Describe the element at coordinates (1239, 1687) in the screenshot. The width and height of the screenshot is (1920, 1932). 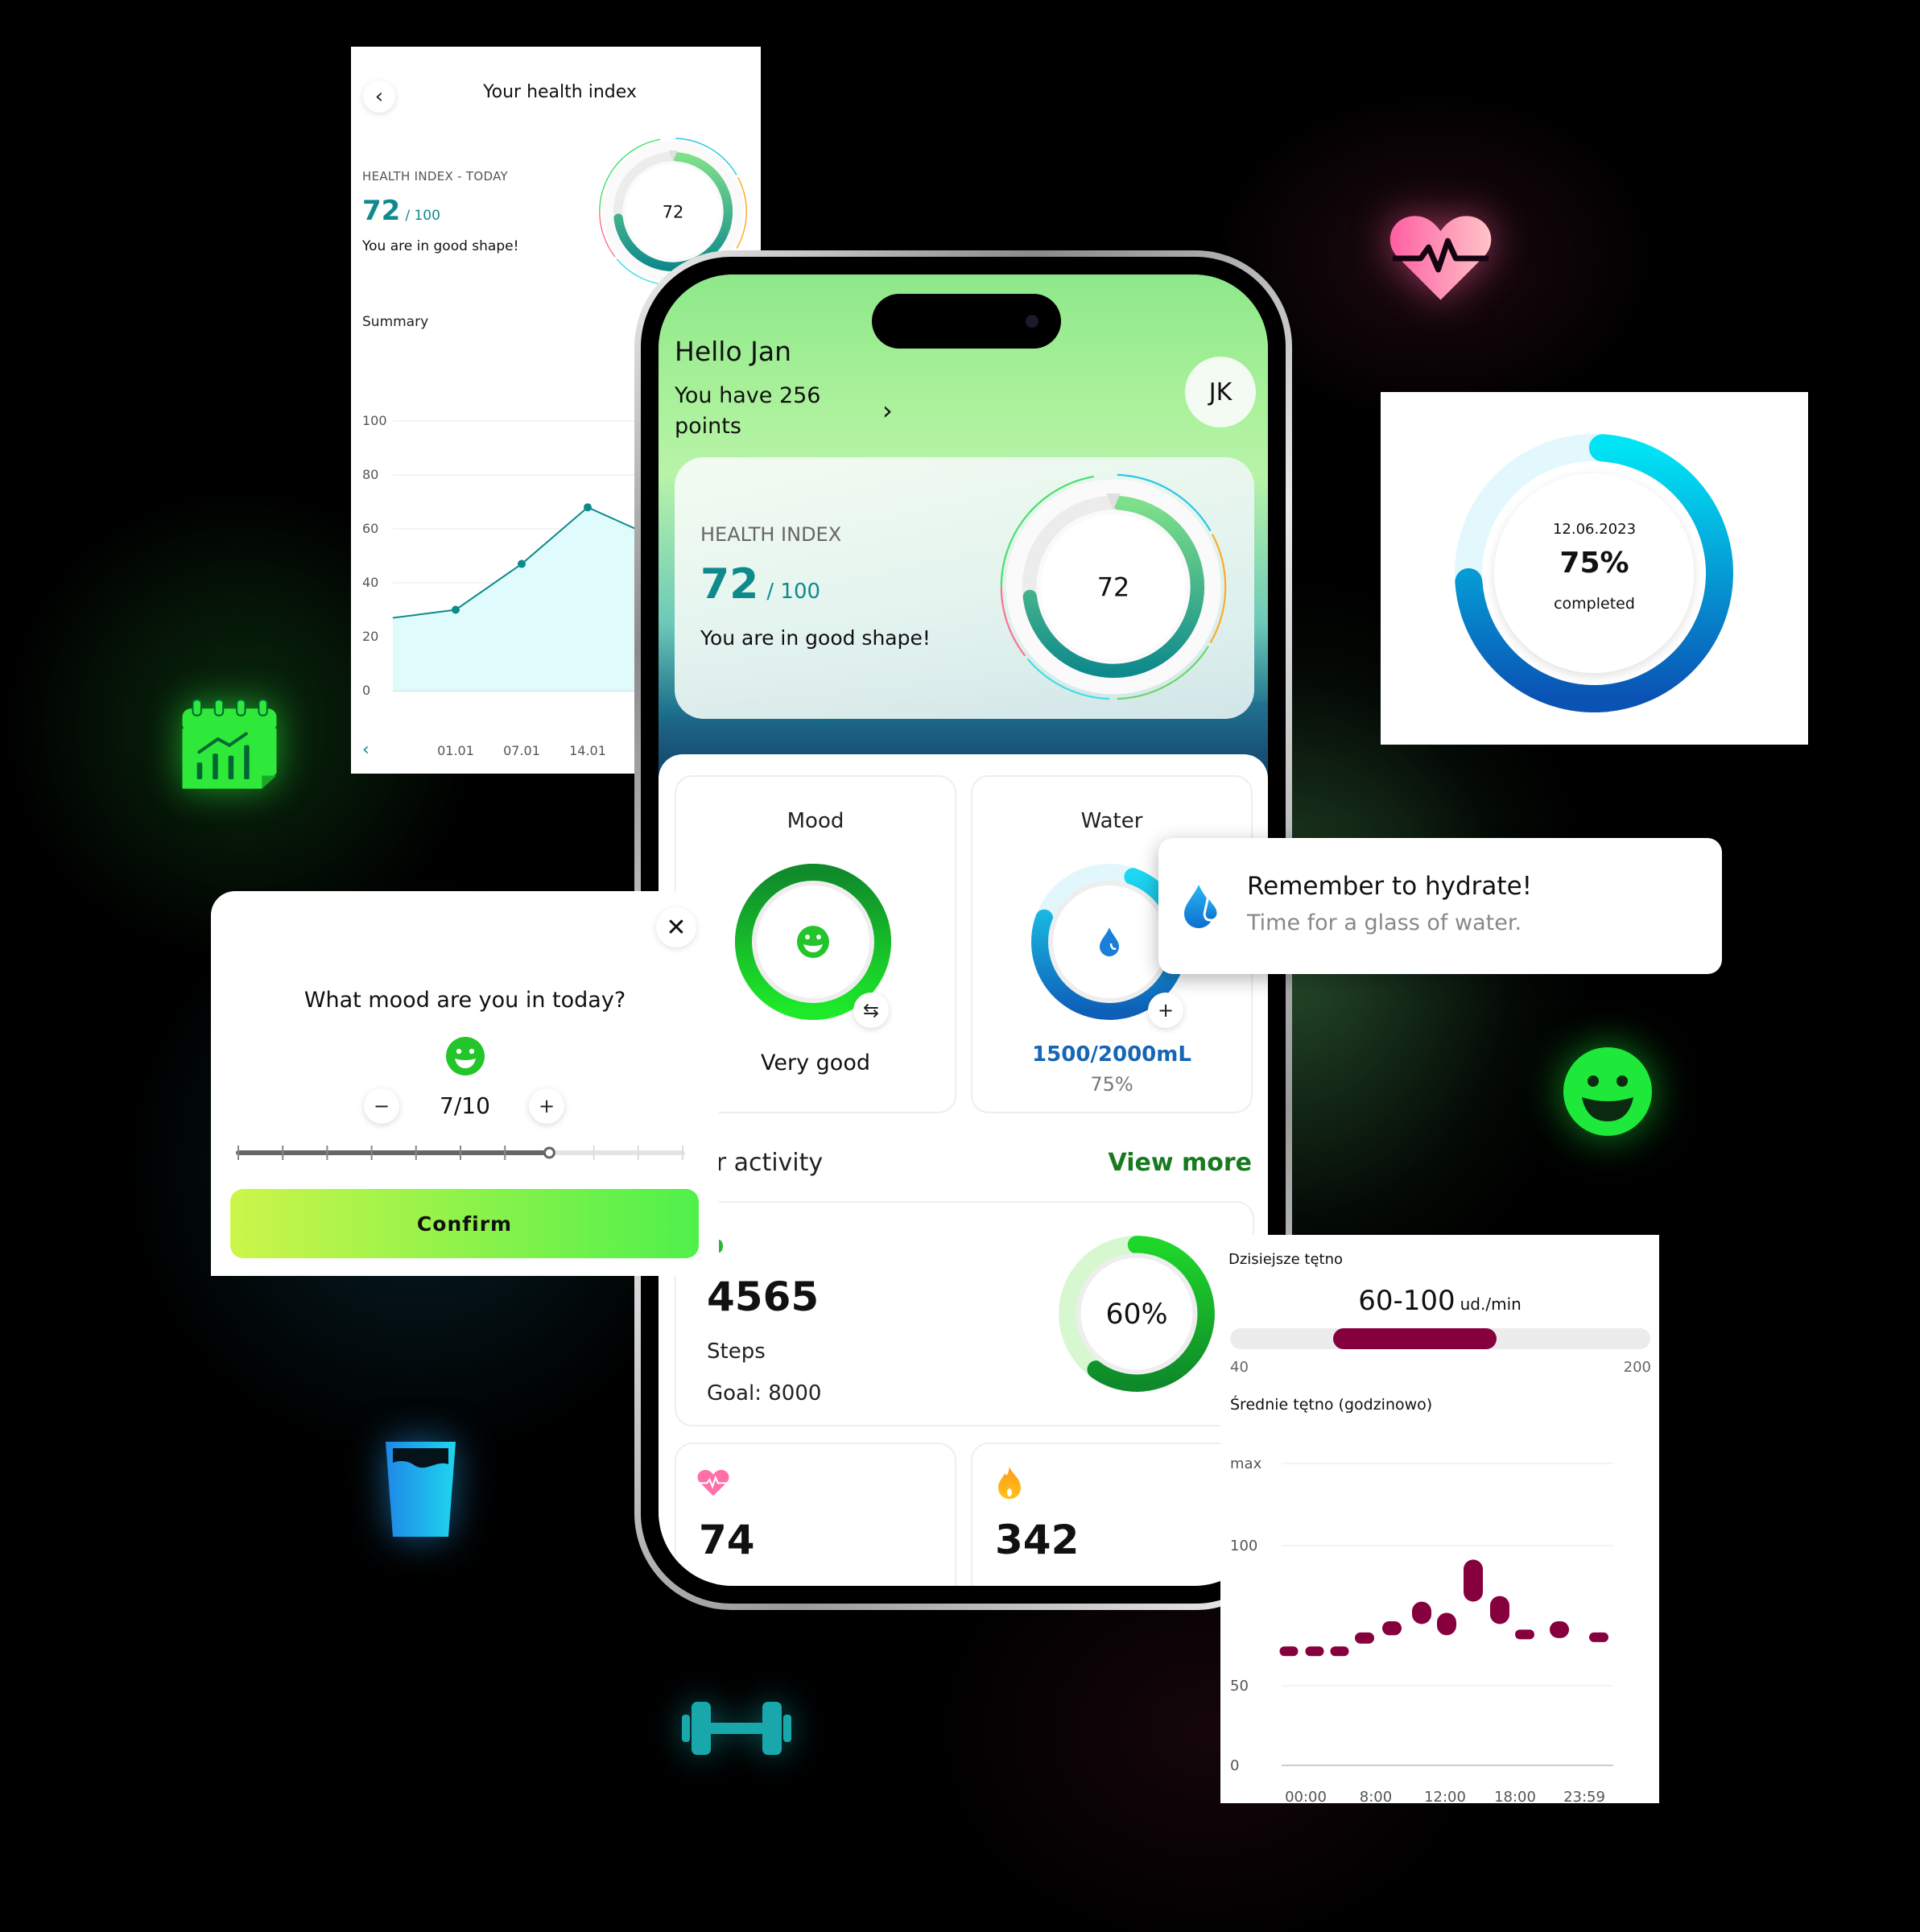
I see `y-tick-label: 50` at that location.